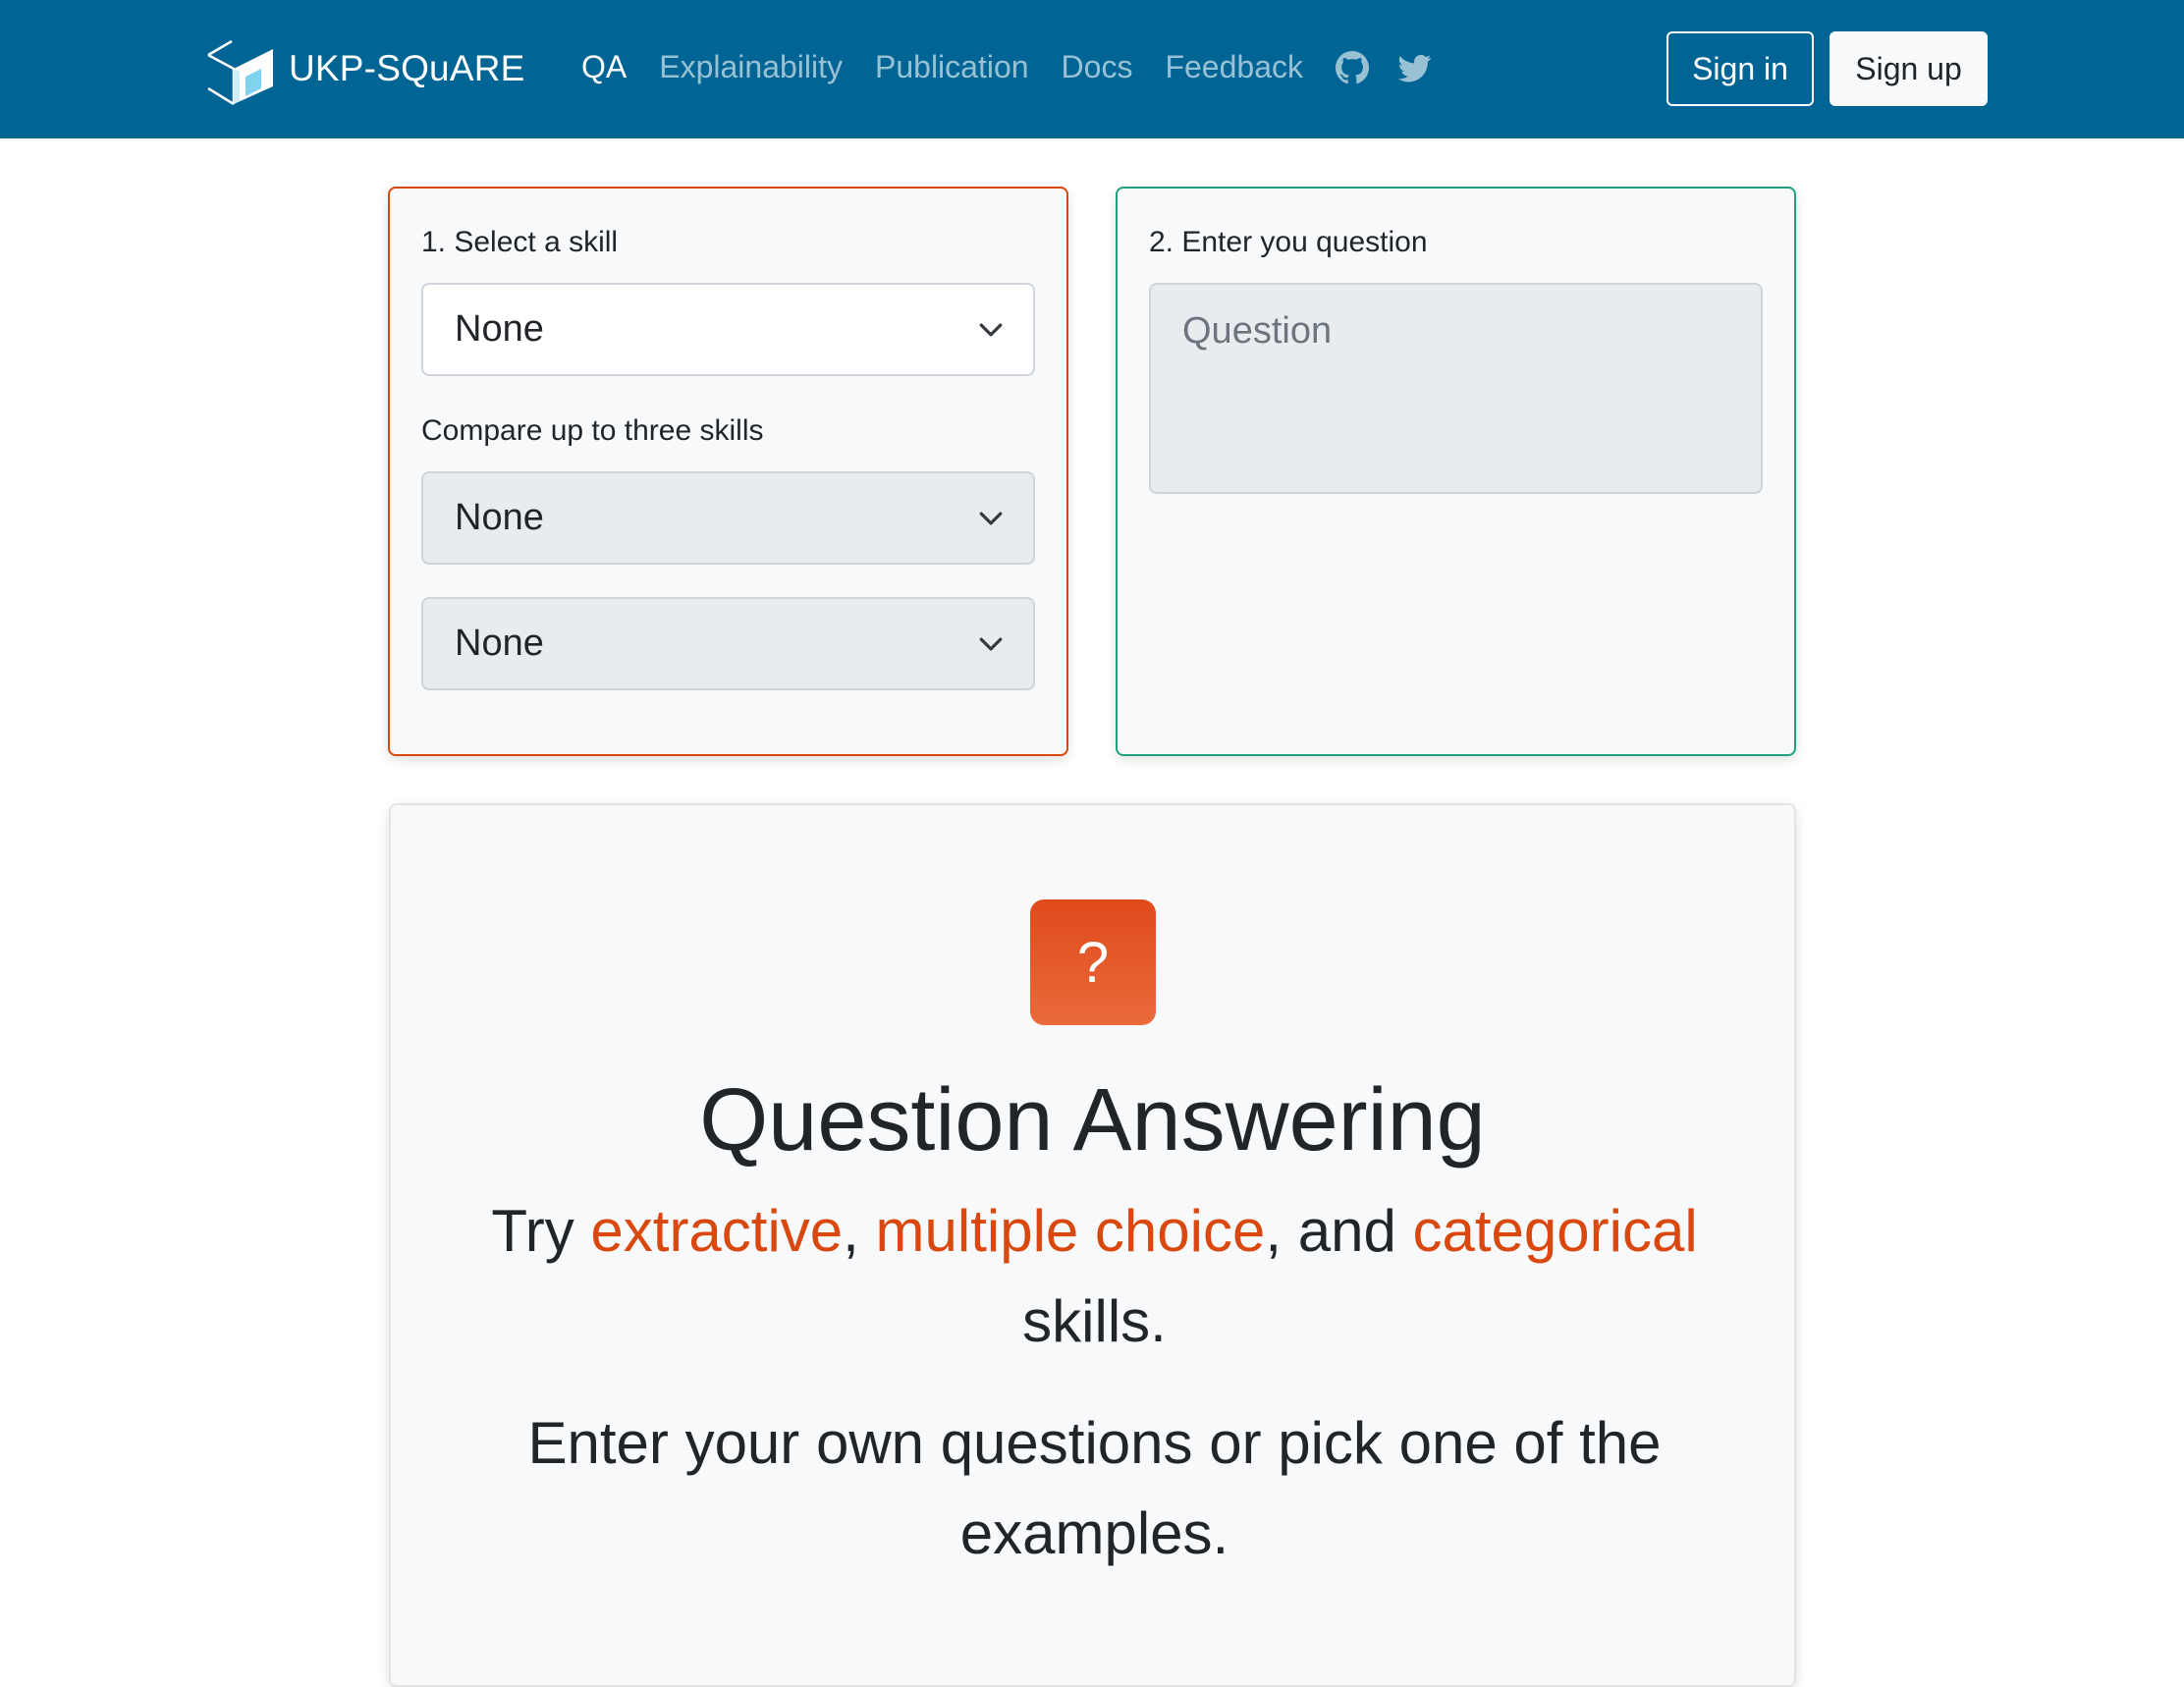  Describe the element at coordinates (1456, 388) in the screenshot. I see `question-input: Question` at that location.